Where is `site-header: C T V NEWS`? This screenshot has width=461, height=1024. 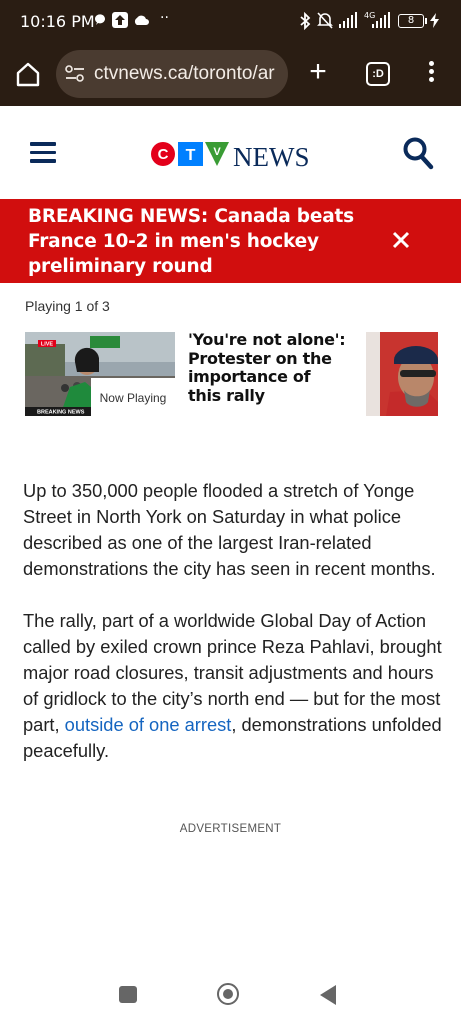
site-header: C T V NEWS is located at coordinates (230, 152).